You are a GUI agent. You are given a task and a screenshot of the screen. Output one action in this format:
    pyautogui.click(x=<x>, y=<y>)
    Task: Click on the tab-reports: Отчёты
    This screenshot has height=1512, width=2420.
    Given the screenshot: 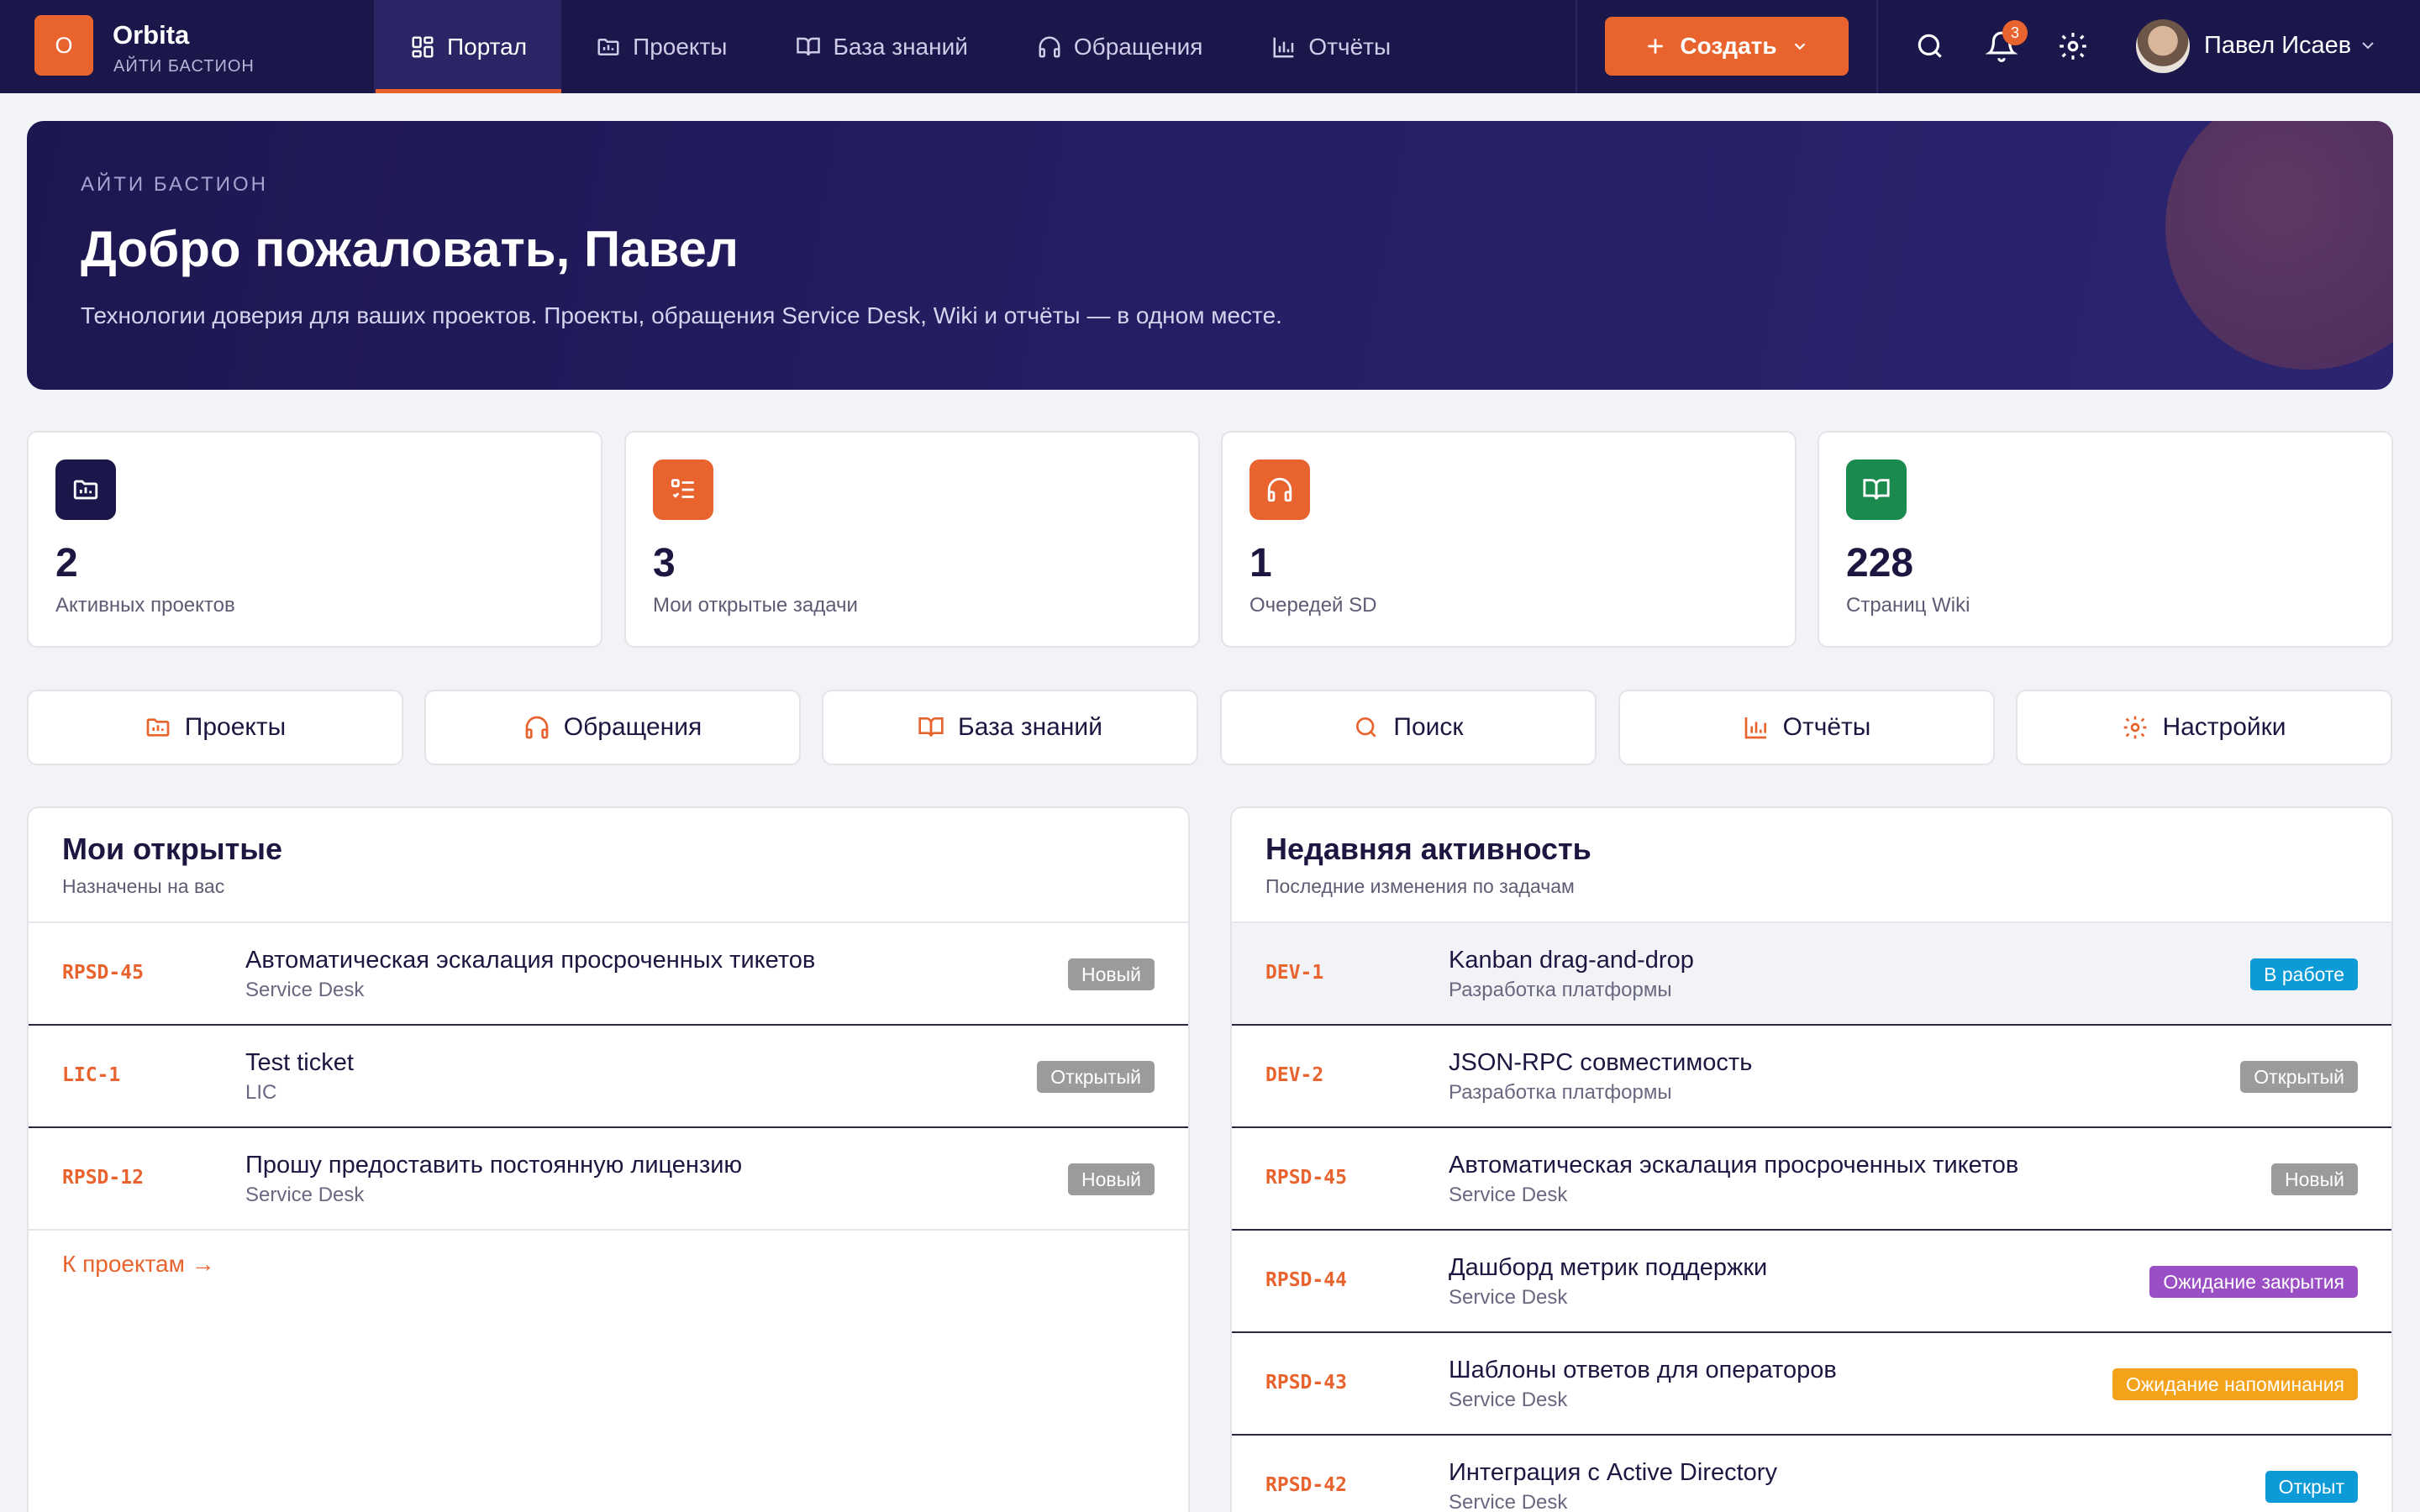 What is the action you would take?
    pyautogui.click(x=1331, y=46)
    